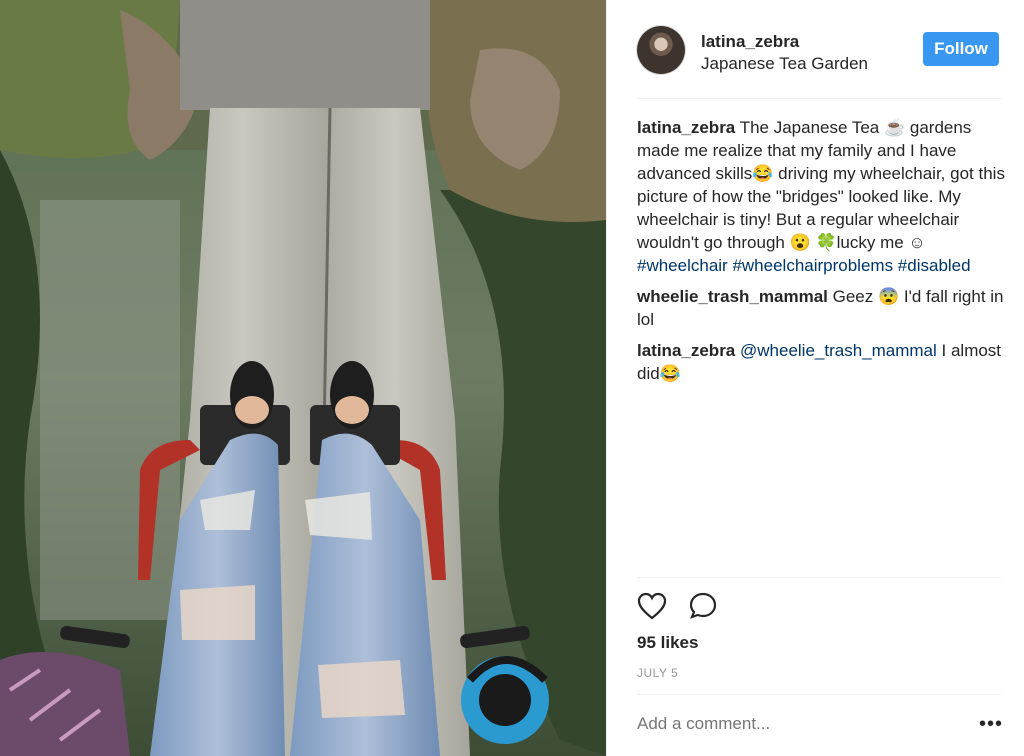 The image size is (1024, 756). I want to click on speech-bubble-icon, so click(704, 608).